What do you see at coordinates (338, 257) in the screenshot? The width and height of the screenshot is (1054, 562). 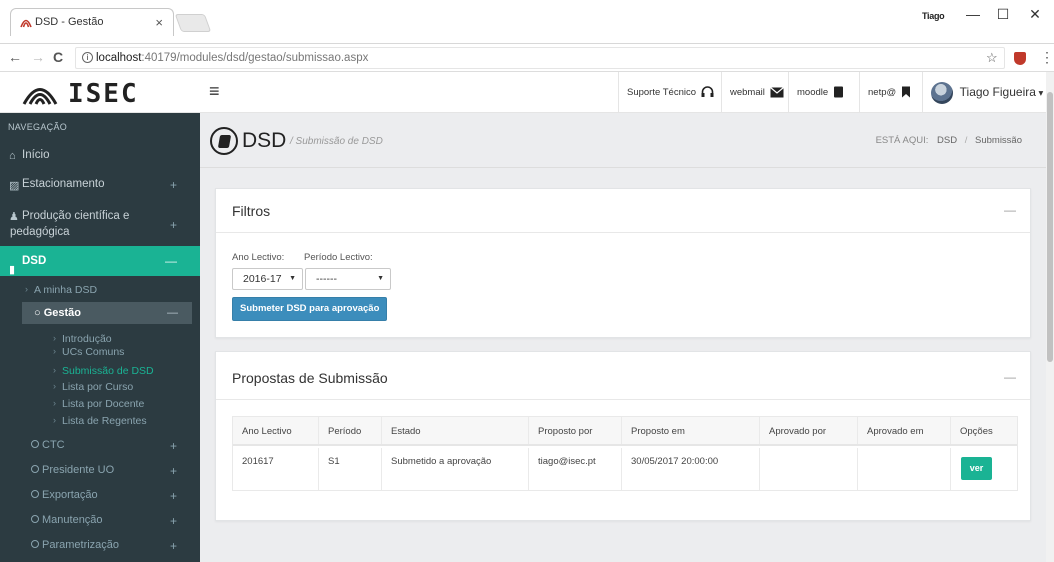 I see `periodo-lectivo-label: Período Lectivo:` at bounding box center [338, 257].